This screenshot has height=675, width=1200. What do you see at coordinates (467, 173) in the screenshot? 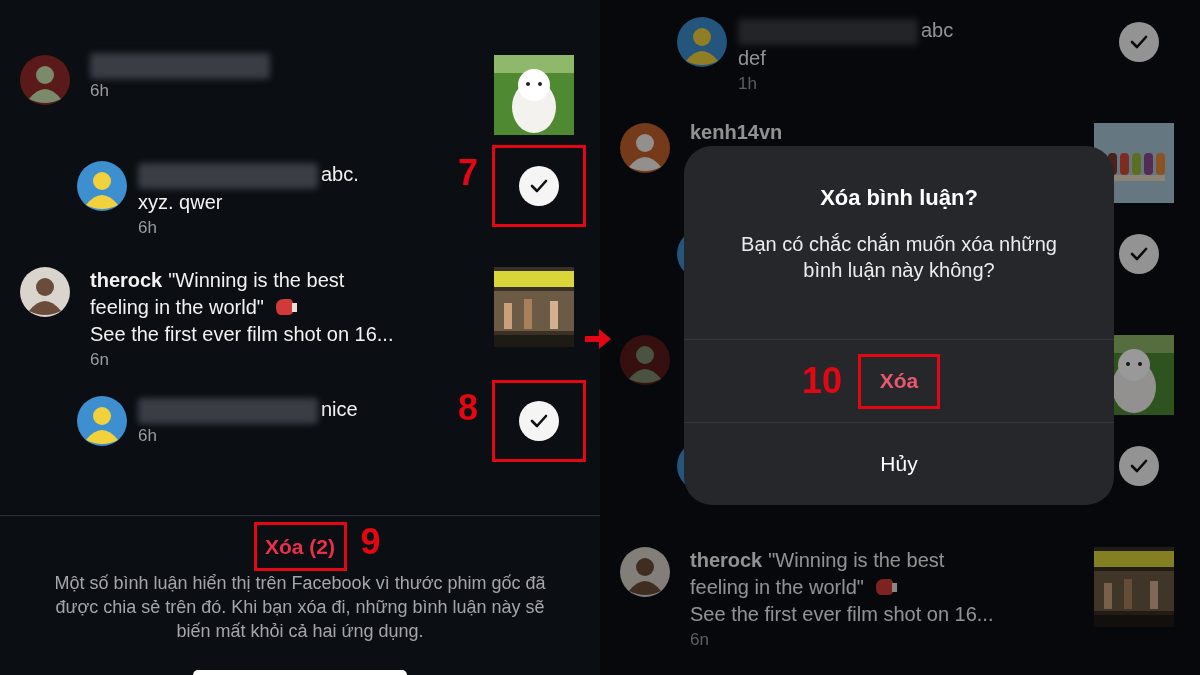
I see `step-number: 7` at bounding box center [467, 173].